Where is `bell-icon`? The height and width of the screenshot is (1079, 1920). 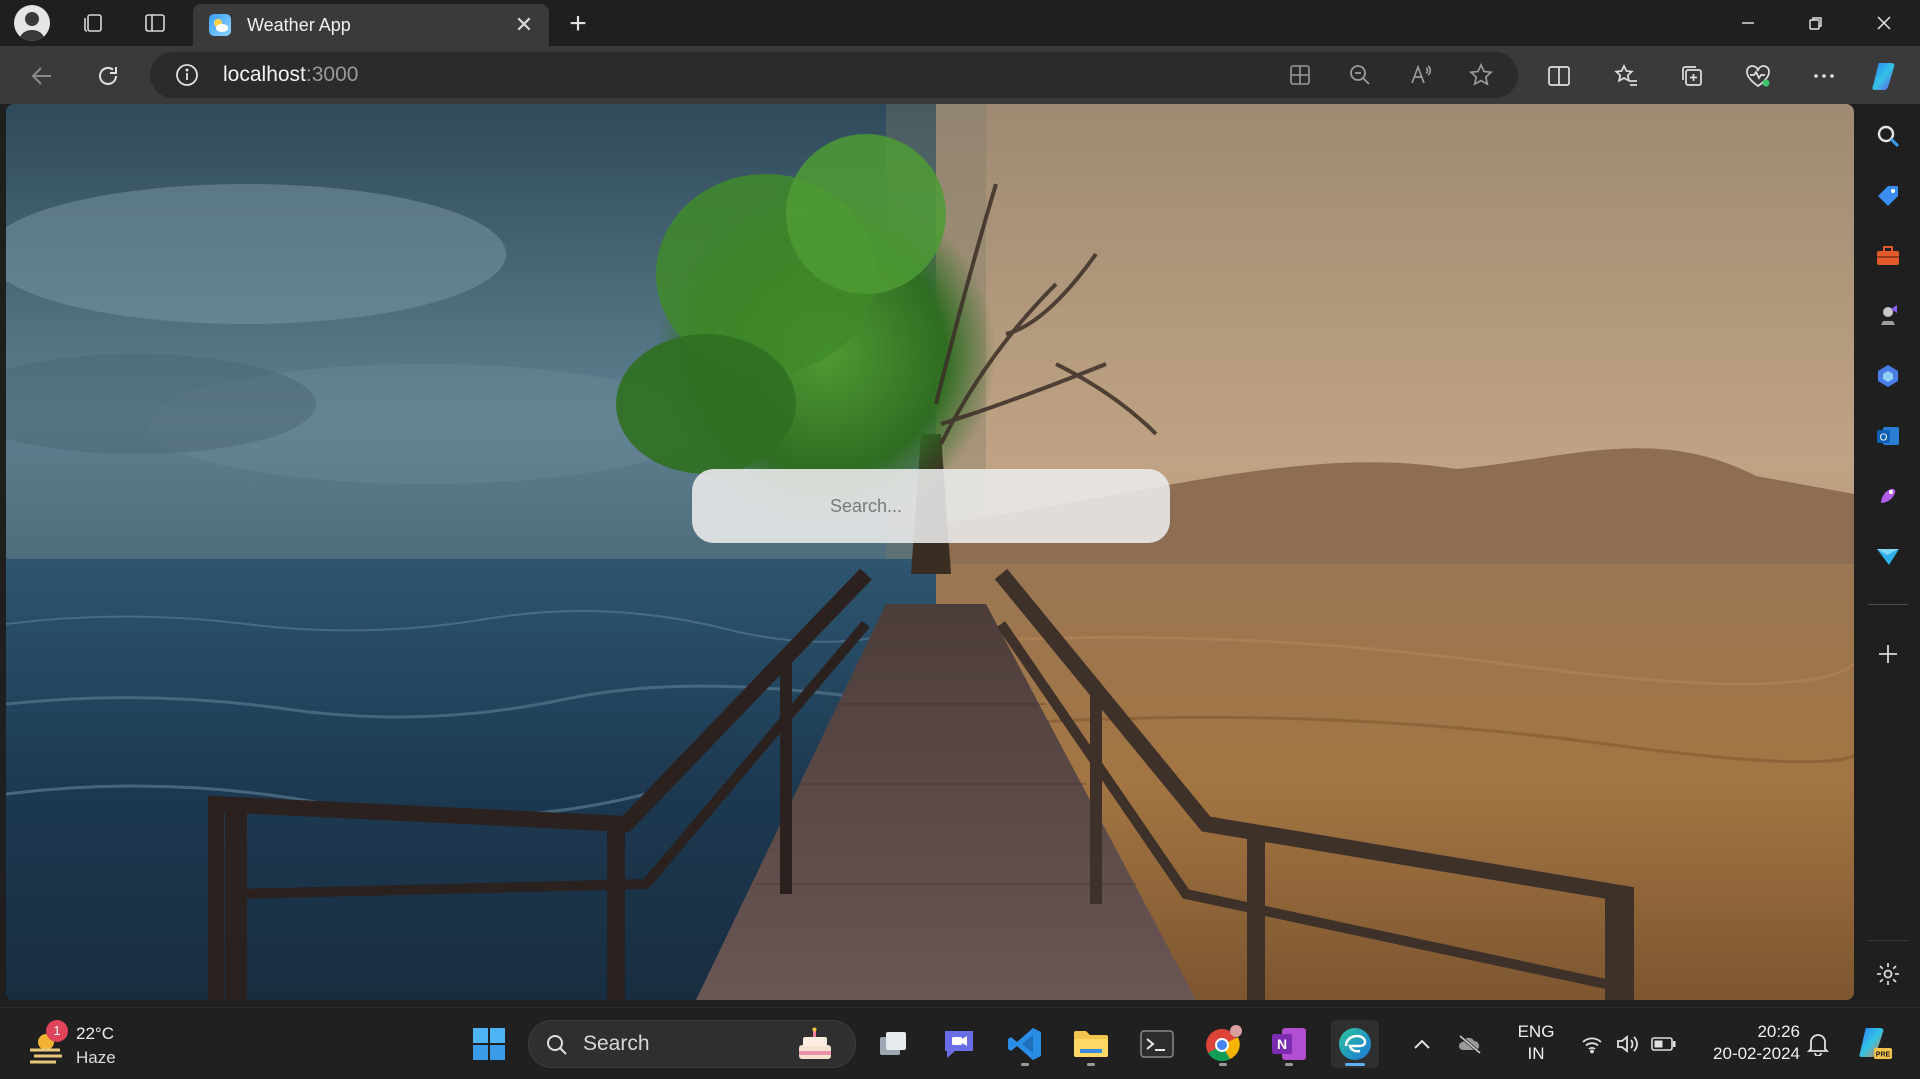
bell-icon is located at coordinates (1818, 1045).